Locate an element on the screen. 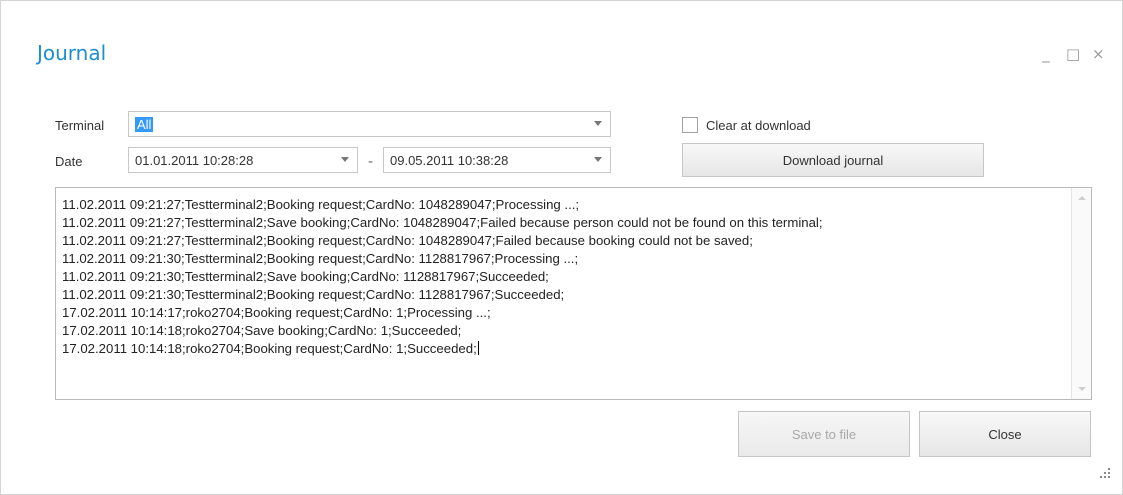  save-to-file-button: Save to file is located at coordinates (824, 434).